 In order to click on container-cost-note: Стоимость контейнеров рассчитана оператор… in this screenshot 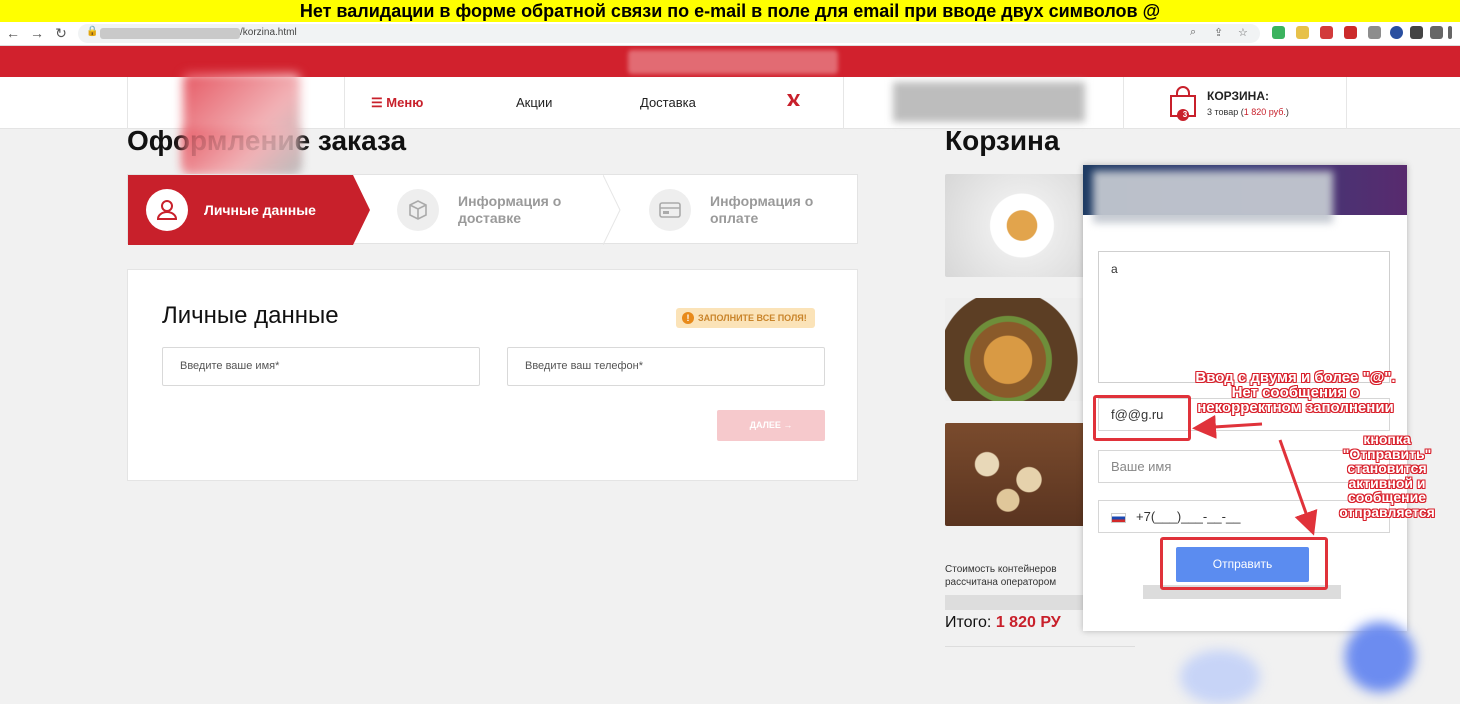, I will do `click(1001, 576)`.